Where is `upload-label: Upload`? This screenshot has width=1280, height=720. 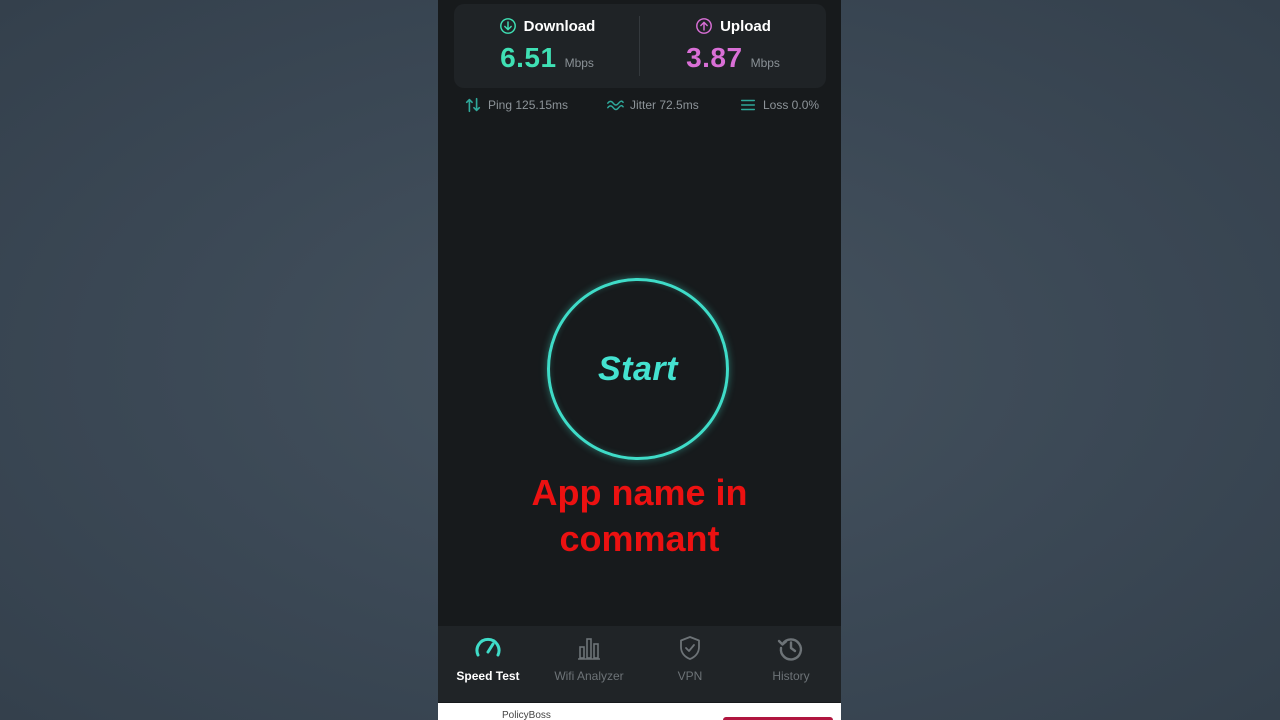 upload-label: Upload is located at coordinates (745, 26).